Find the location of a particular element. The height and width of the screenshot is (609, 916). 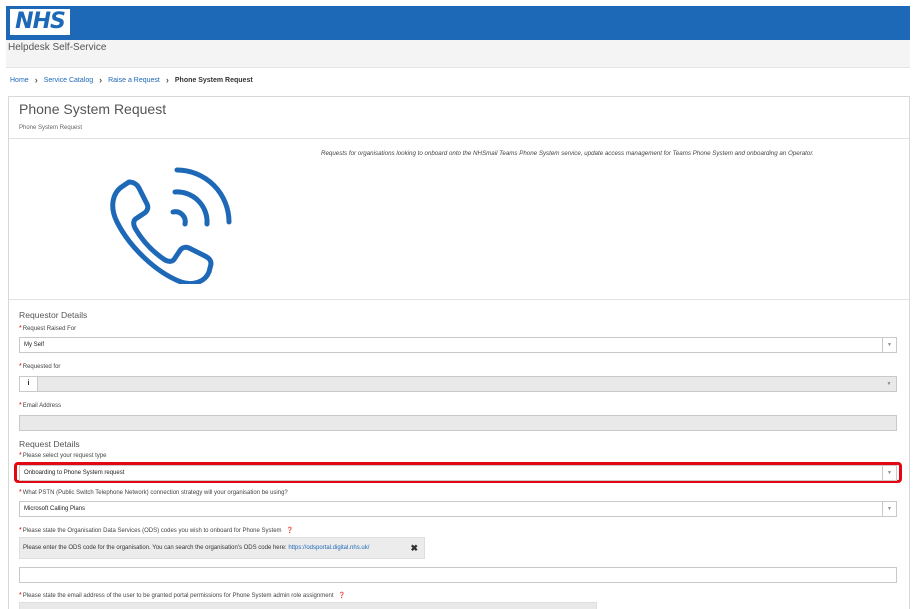

breadcrumb-raise-request: Raise a Request is located at coordinates (134, 80).